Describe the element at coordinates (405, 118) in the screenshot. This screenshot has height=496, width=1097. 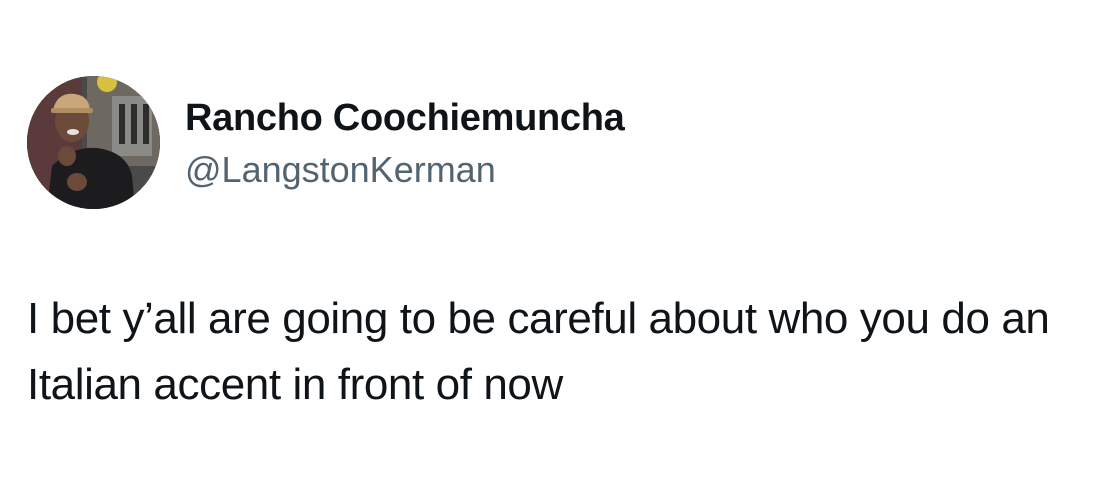
I see `author-display-name: Rancho Coochiemuncha` at that location.